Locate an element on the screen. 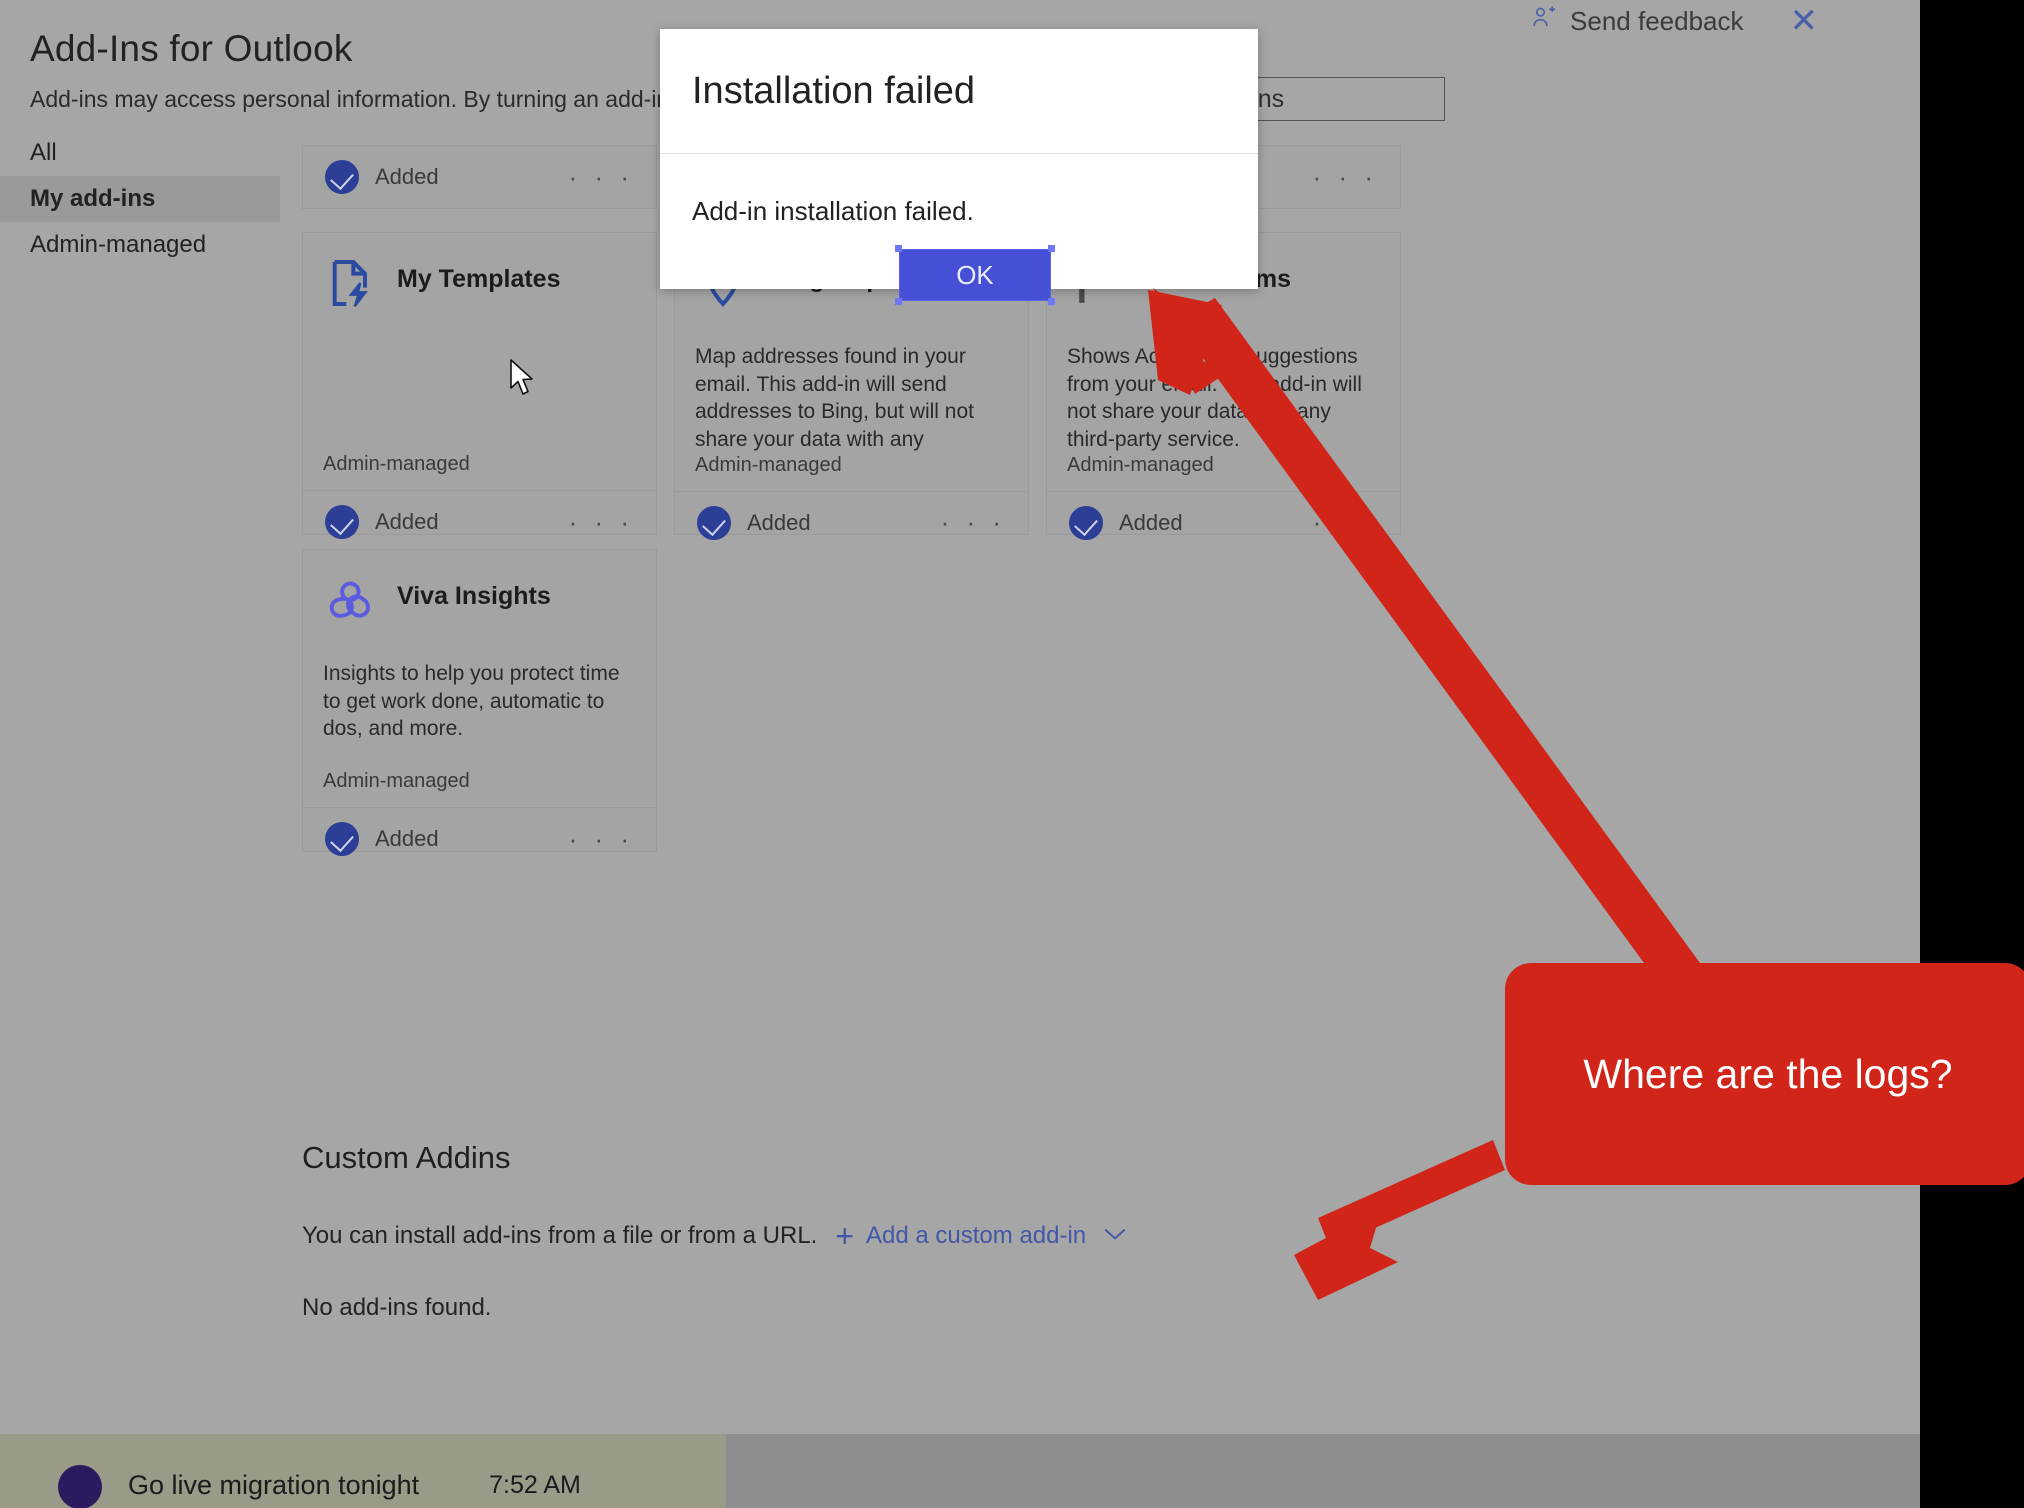 The width and height of the screenshot is (2024, 1508). send-feedback-button: Send feedback is located at coordinates (1637, 21).